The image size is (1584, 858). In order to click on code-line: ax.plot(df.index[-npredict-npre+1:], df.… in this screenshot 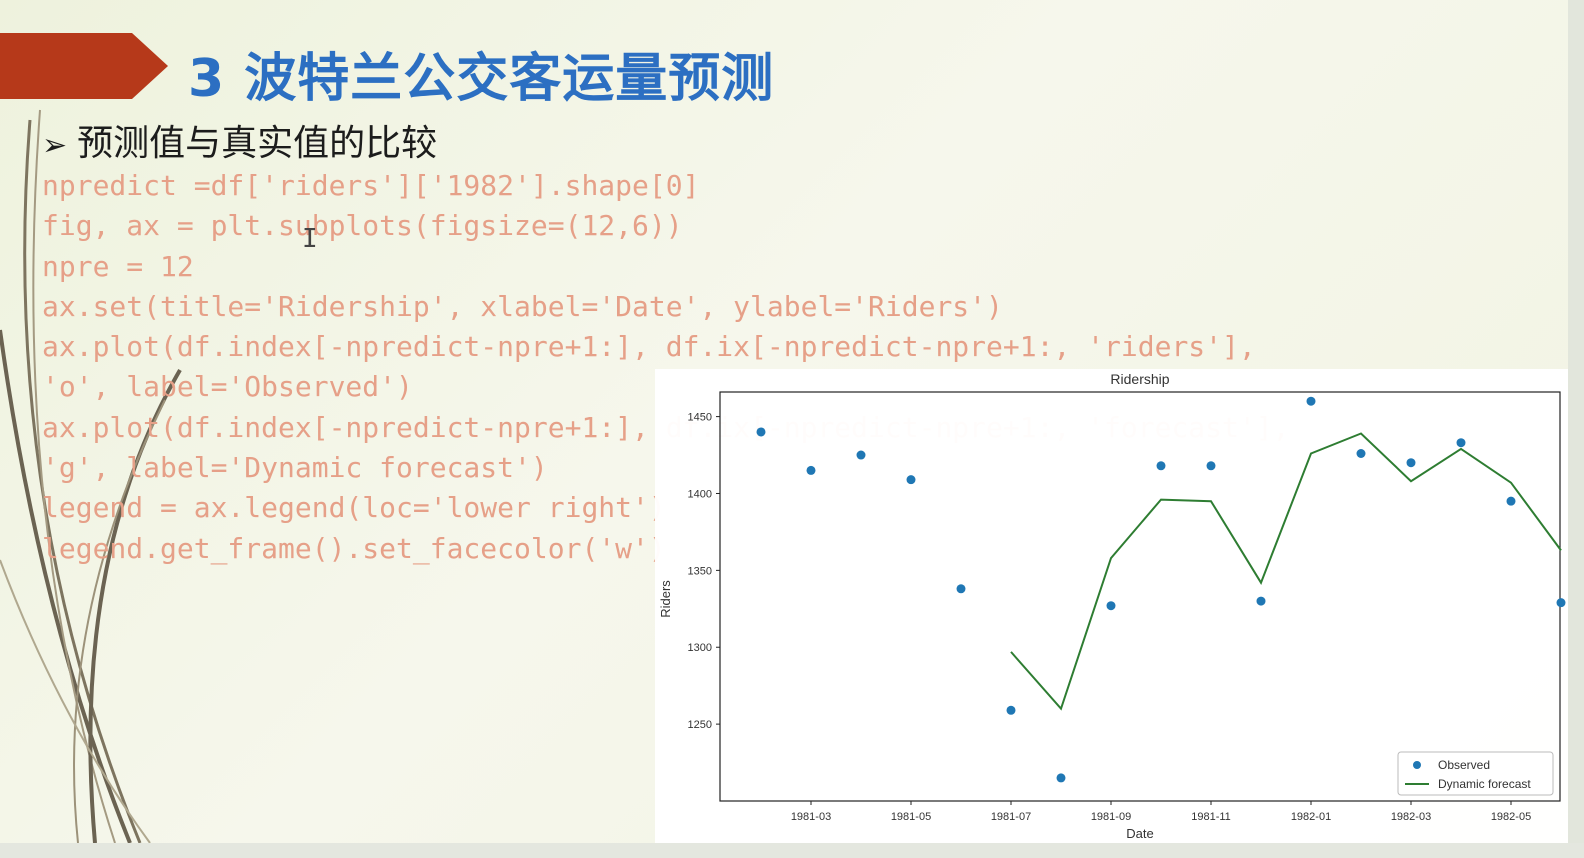, I will do `click(649, 347)`.